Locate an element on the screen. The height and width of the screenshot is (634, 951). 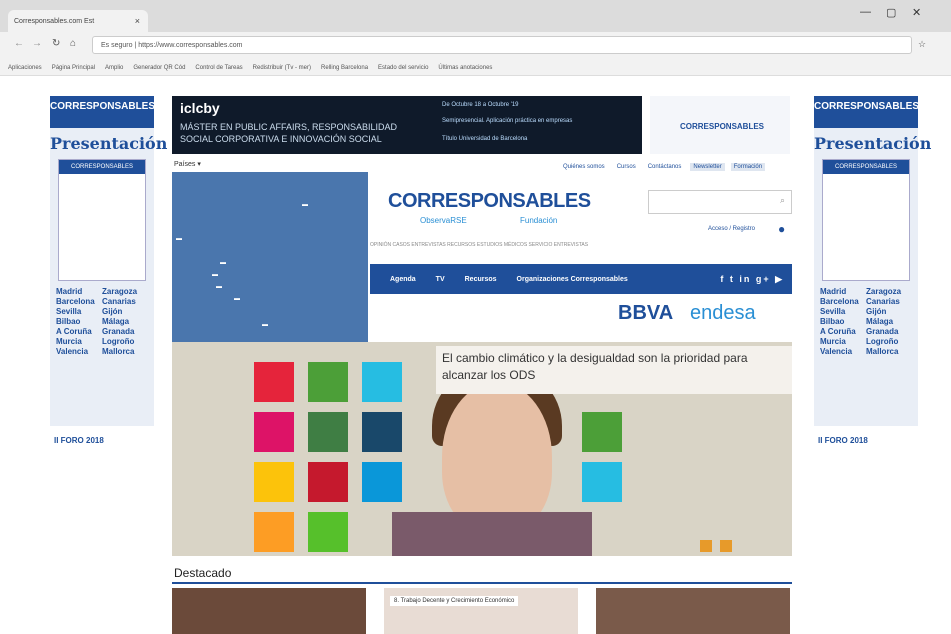
bookmark: Generador QR Cód is located at coordinates (159, 68).